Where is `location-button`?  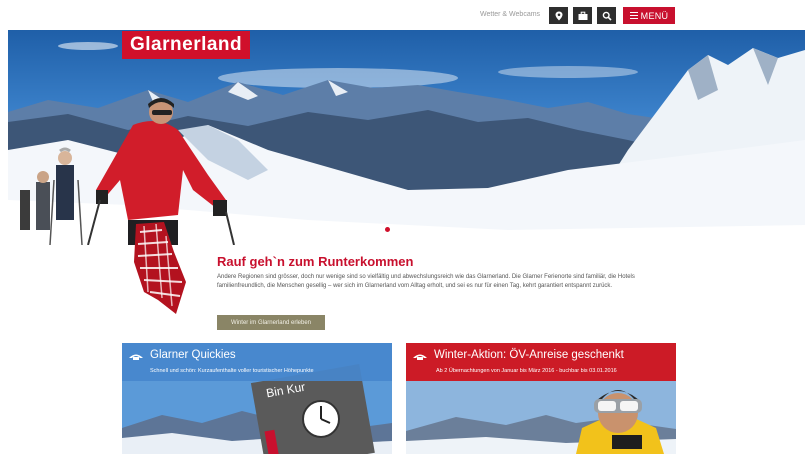 location-button is located at coordinates (558, 15).